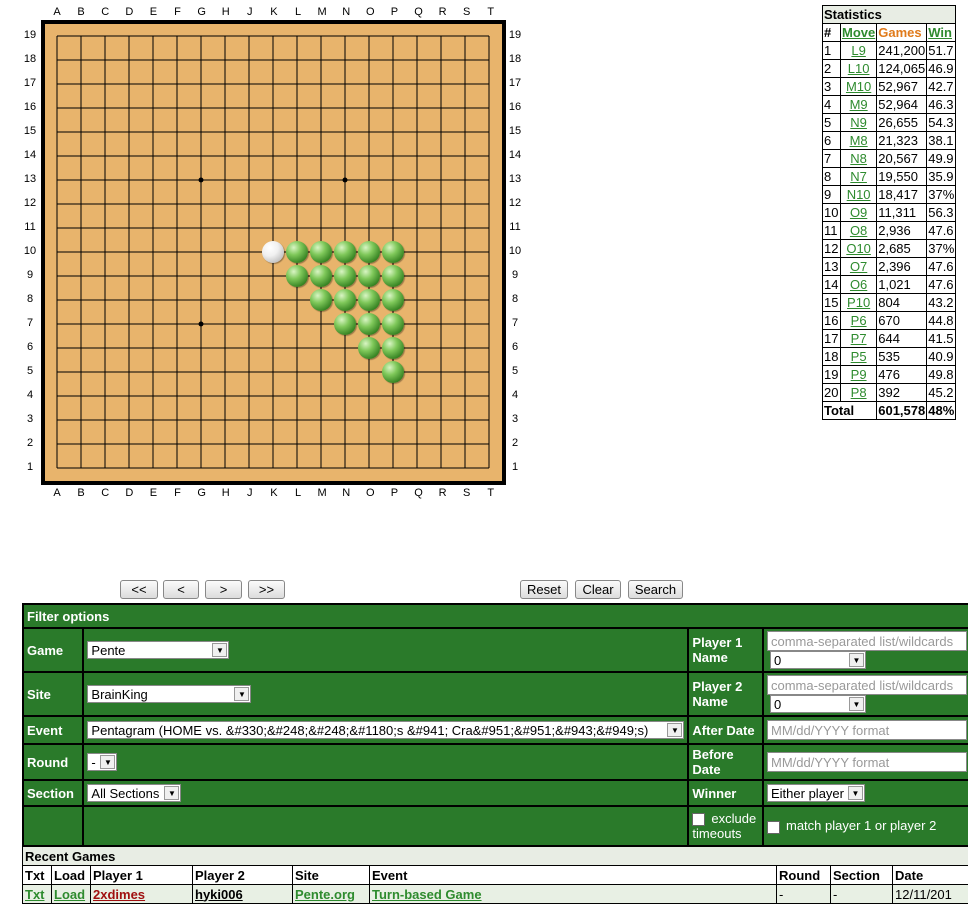 The width and height of the screenshot is (968, 911). I want to click on section-select: All Sections ▼, so click(134, 793).